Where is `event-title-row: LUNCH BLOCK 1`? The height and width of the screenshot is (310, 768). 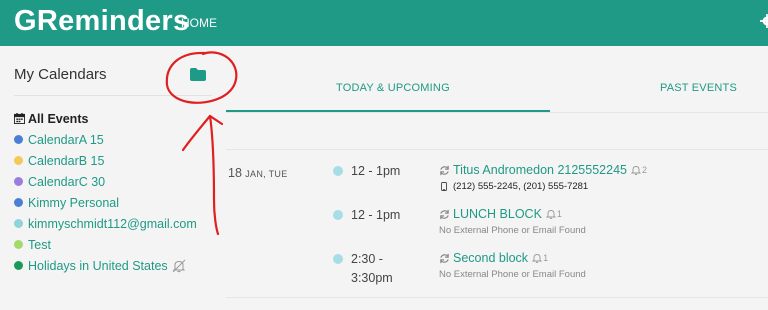 event-title-row: LUNCH BLOCK 1 is located at coordinates (500, 214).